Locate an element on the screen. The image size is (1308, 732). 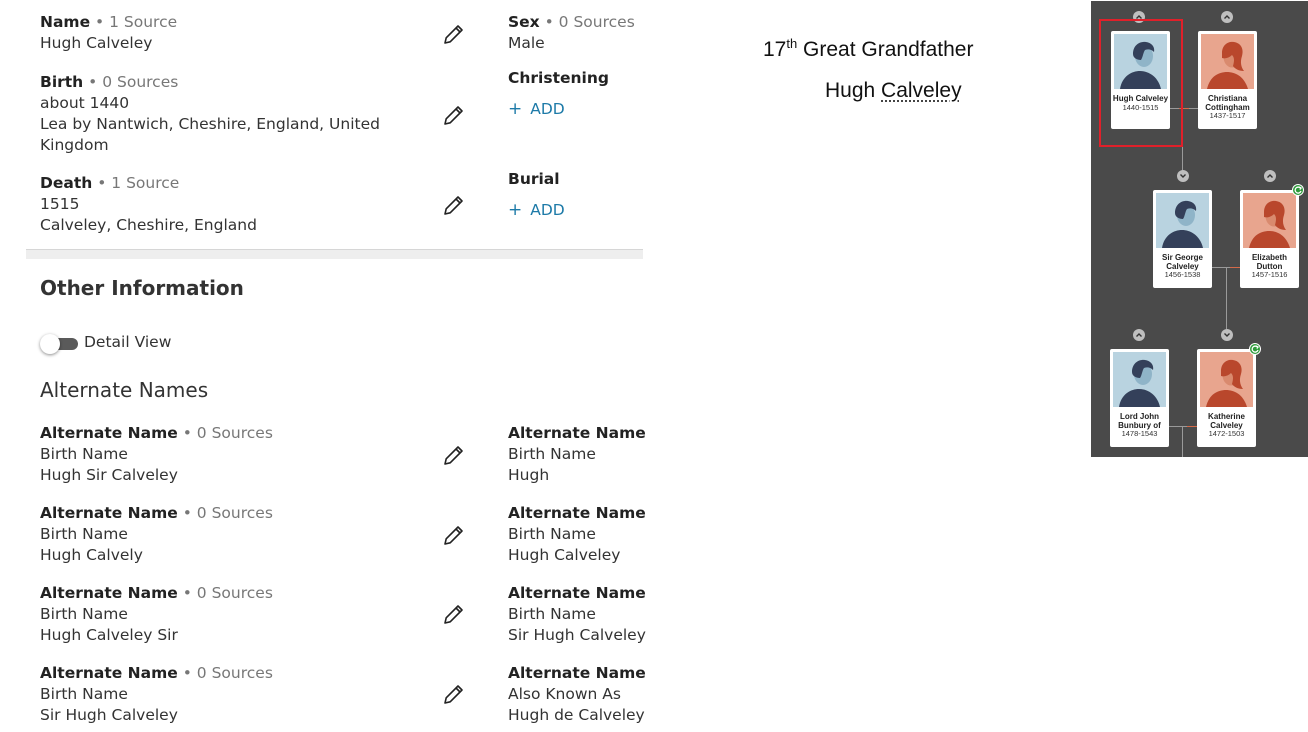
name-value: Hugh Calveley is located at coordinates (564, 555).